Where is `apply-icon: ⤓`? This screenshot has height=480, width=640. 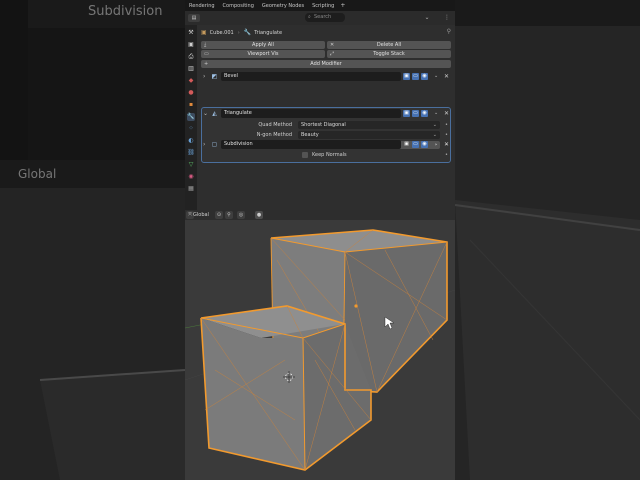
apply-icon: ⤓ is located at coordinates (205, 45).